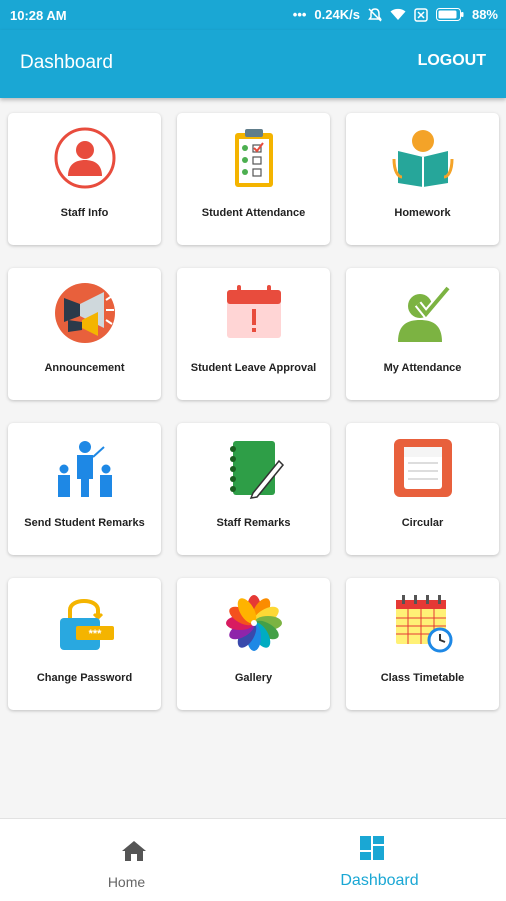 This screenshot has height=901, width=506. Describe the element at coordinates (423, 158) in the screenshot. I see `homework-book-icon` at that location.